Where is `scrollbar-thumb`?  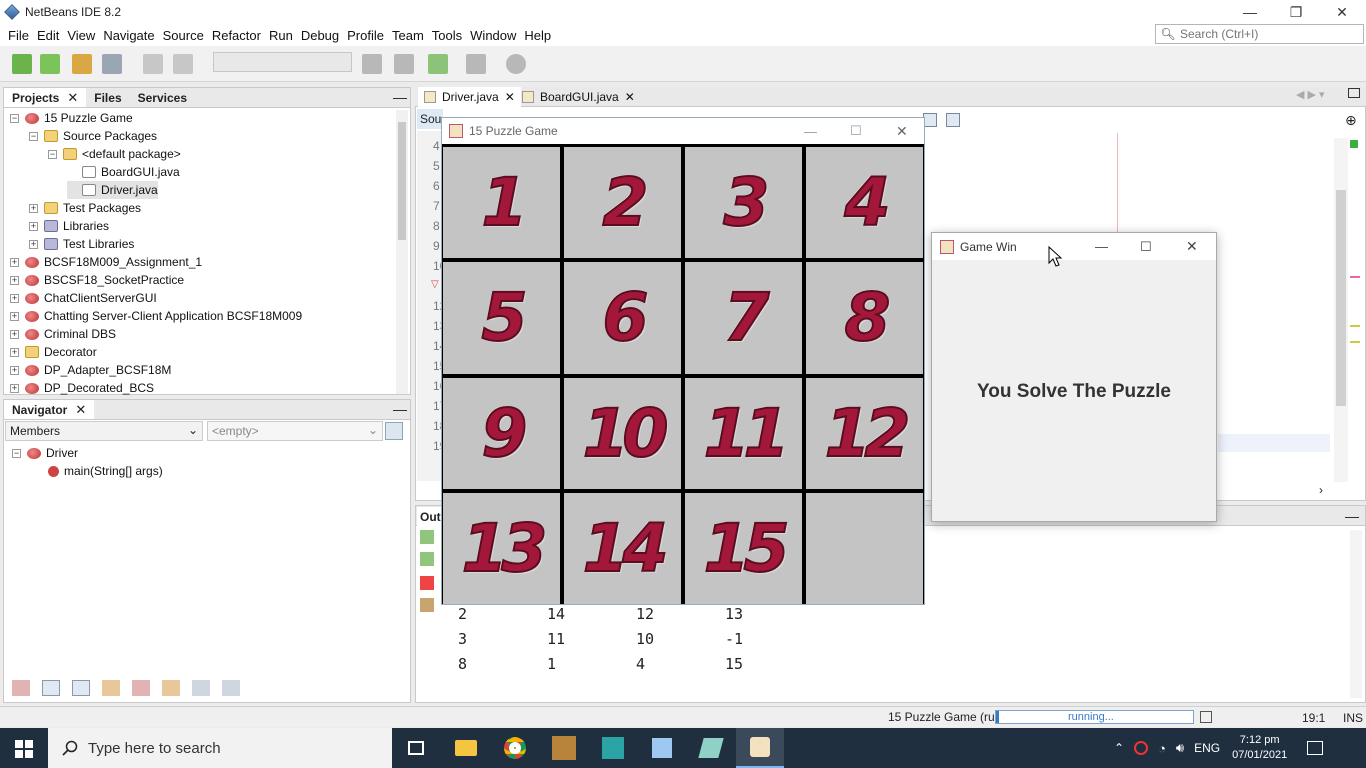
scrollbar-thumb is located at coordinates (402, 181).